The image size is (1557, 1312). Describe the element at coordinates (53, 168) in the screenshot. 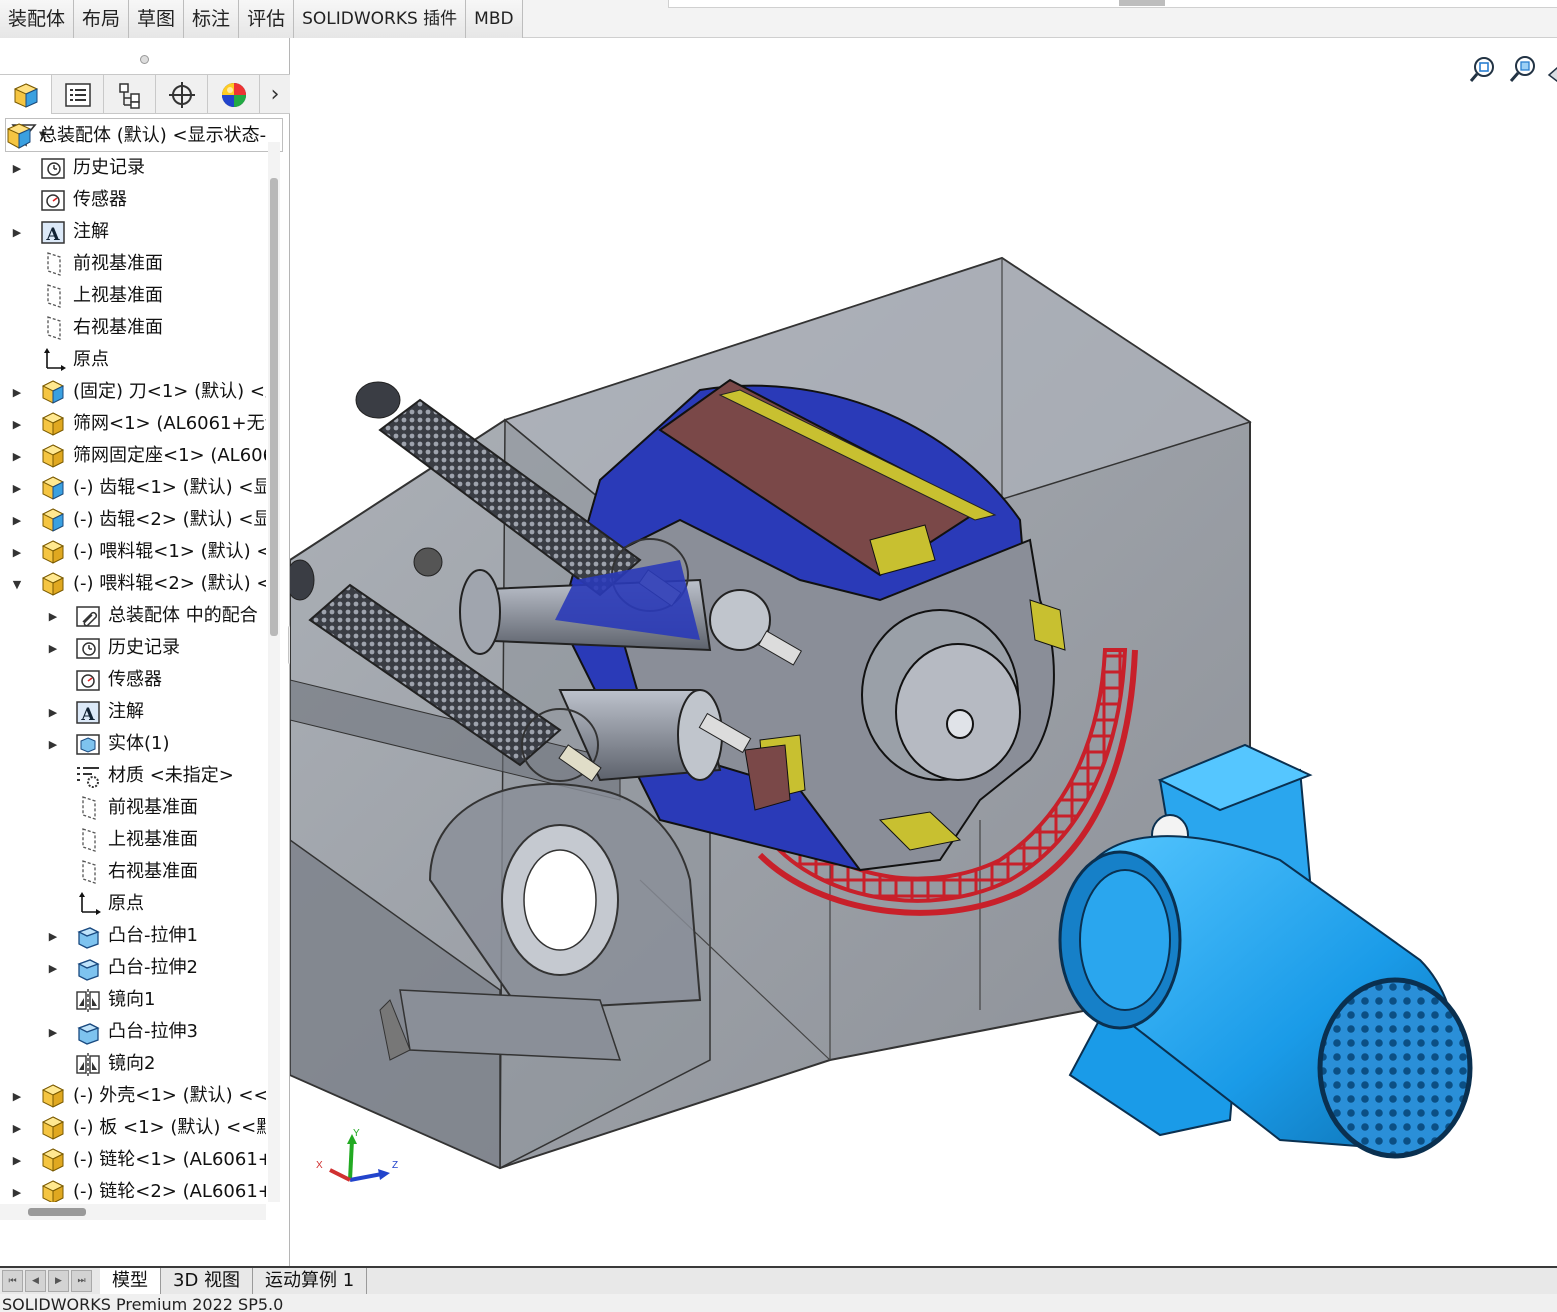

I see `history-icon` at that location.